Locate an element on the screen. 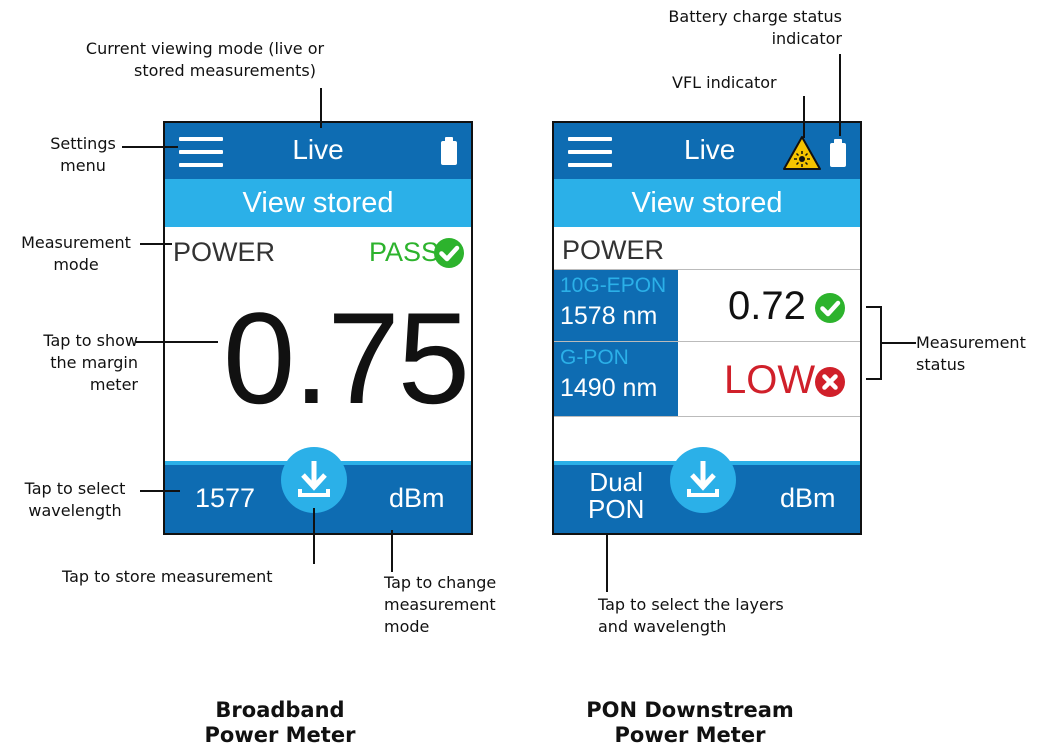 Image resolution: width=1060 pixels, height=748 pixels. layer-cell: G-PON 1490 nm is located at coordinates (616, 379).